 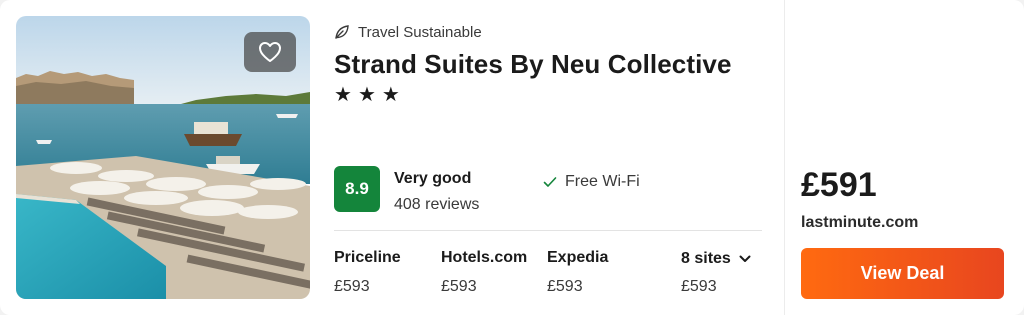 What do you see at coordinates (602, 181) in the screenshot?
I see `amenity-label: Free Wi-Fi` at bounding box center [602, 181].